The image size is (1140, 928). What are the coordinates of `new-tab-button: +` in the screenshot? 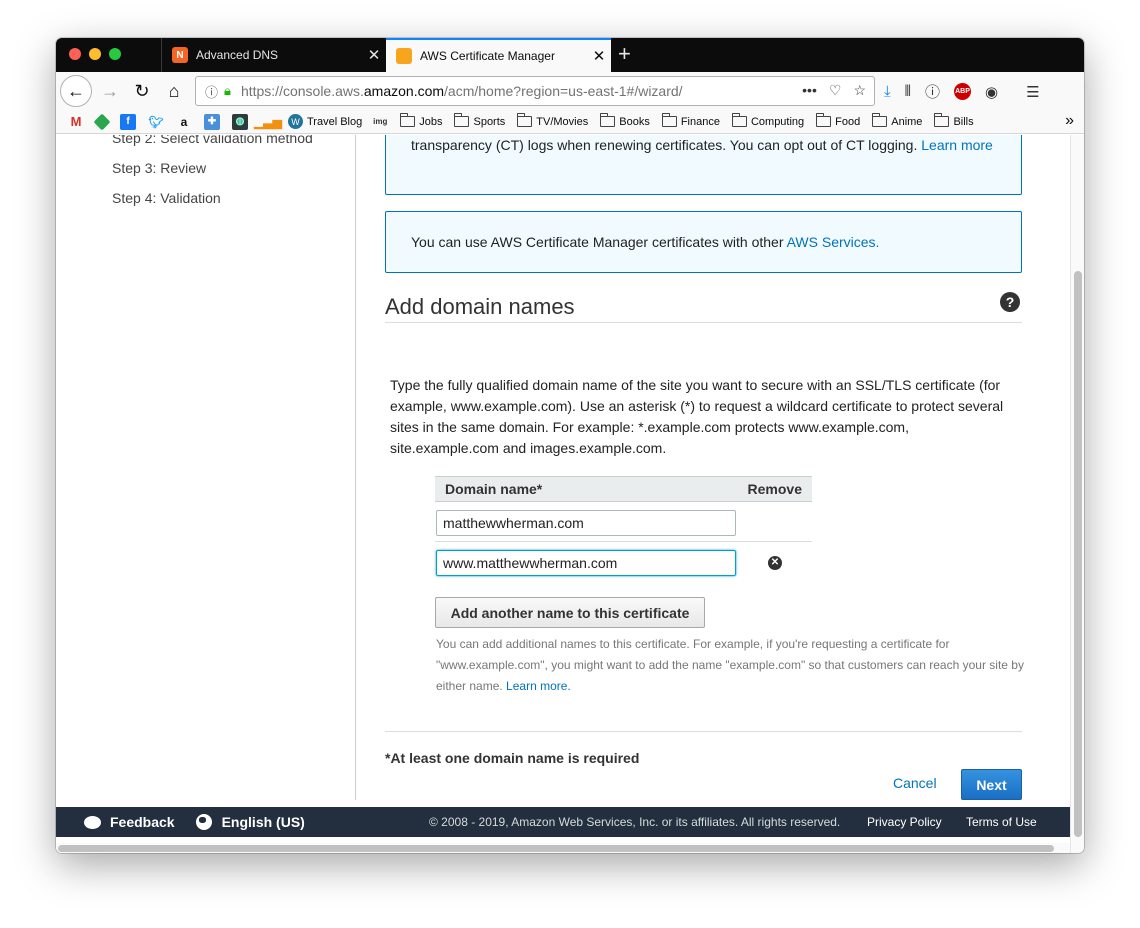 It's located at (624, 54).